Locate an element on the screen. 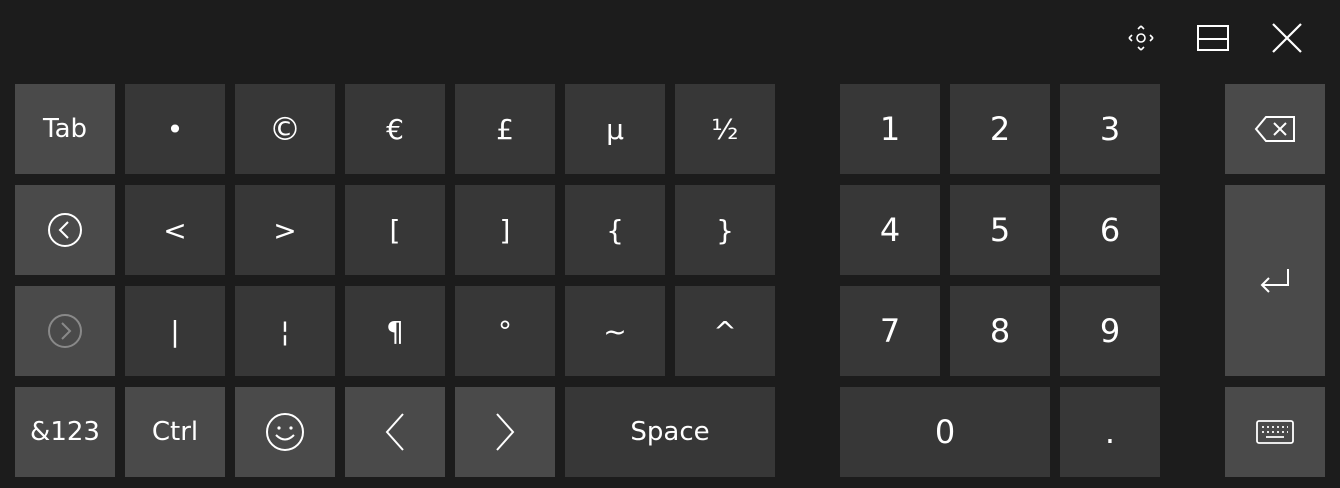 The height and width of the screenshot is (488, 1340). backspace-key is located at coordinates (1275, 129).